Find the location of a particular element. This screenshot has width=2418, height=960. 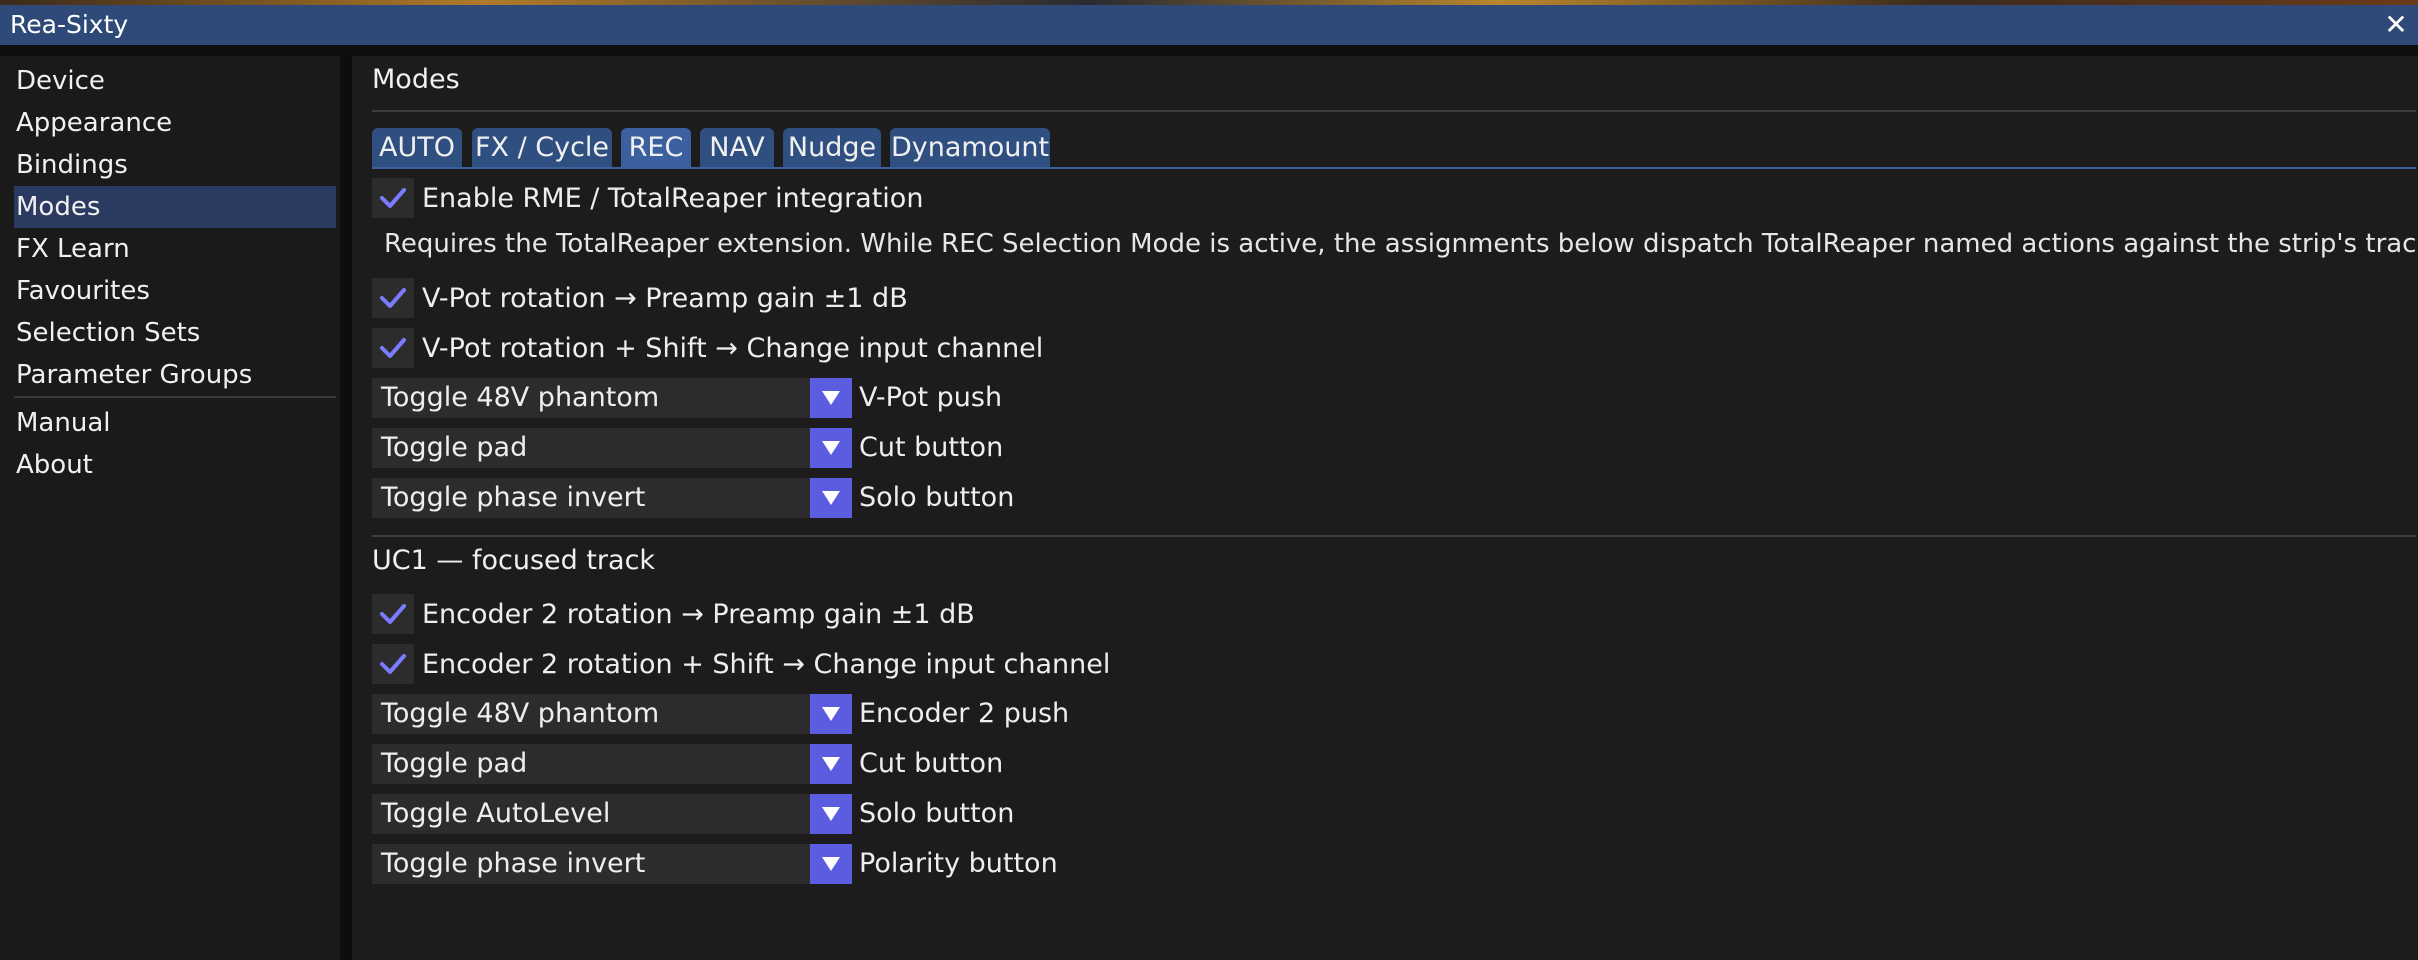

polarity-button-combo: Toggle phase invert is located at coordinates (612, 864).